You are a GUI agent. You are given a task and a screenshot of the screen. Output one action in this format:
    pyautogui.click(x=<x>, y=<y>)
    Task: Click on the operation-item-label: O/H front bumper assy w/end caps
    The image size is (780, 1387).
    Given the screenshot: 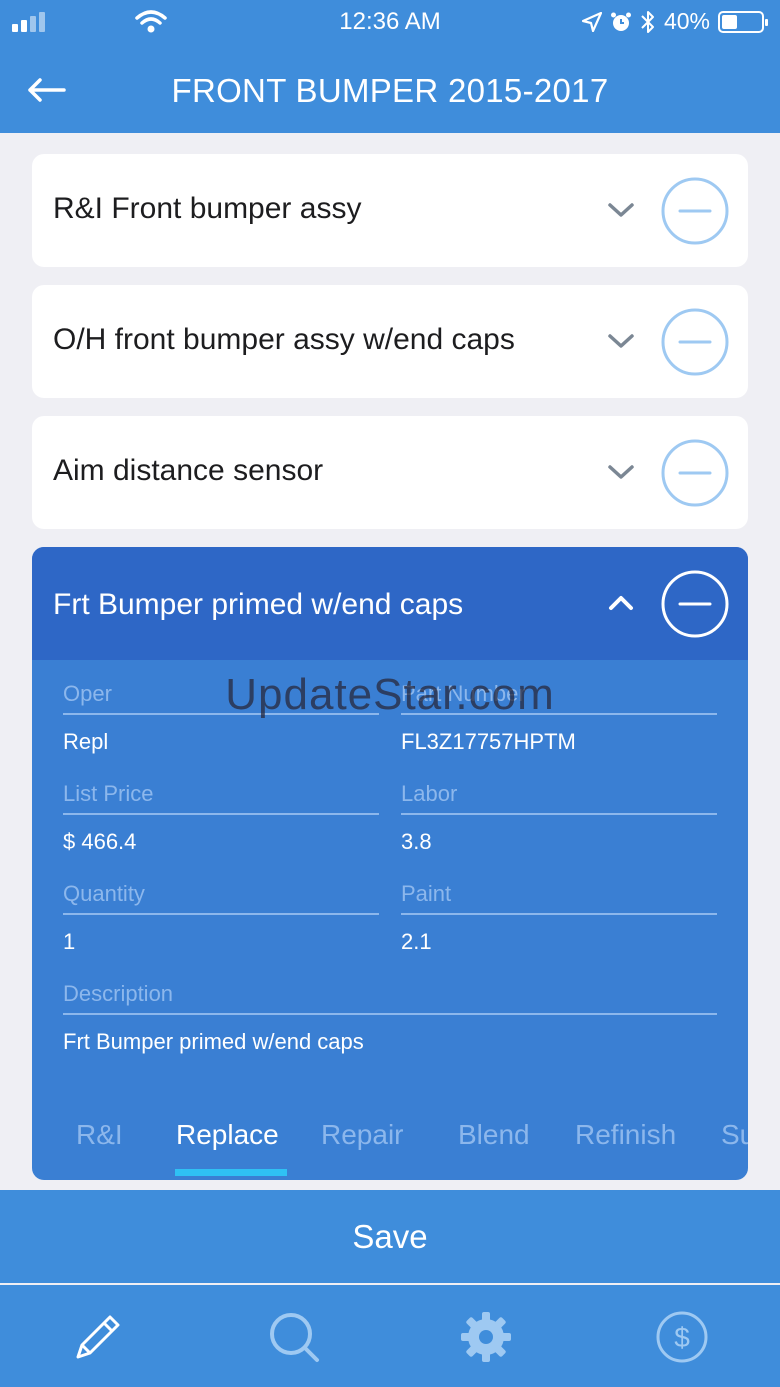 What is the action you would take?
    pyautogui.click(x=284, y=339)
    